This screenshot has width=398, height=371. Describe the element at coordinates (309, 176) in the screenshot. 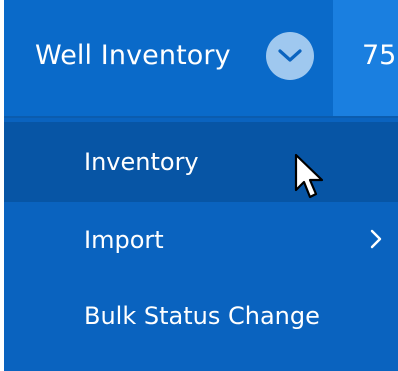

I see `mouse-pointer-icon` at that location.